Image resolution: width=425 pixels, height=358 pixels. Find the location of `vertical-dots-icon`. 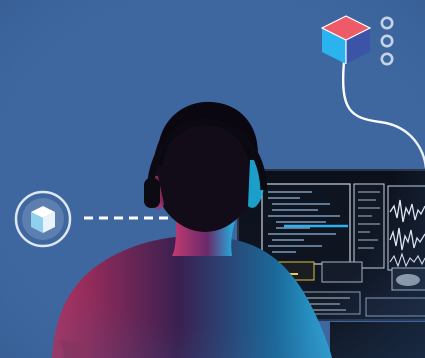

vertical-dots-icon is located at coordinates (387, 41).